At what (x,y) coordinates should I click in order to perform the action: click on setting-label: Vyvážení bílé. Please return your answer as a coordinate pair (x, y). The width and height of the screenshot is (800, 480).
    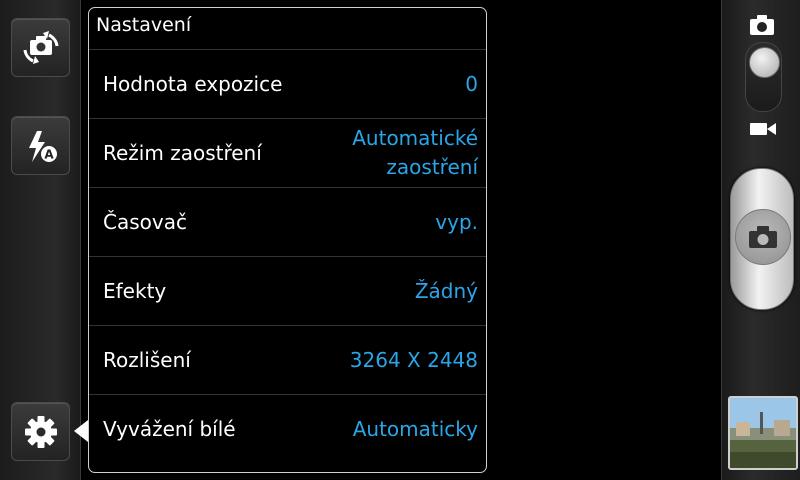
    Looking at the image, I should click on (169, 429).